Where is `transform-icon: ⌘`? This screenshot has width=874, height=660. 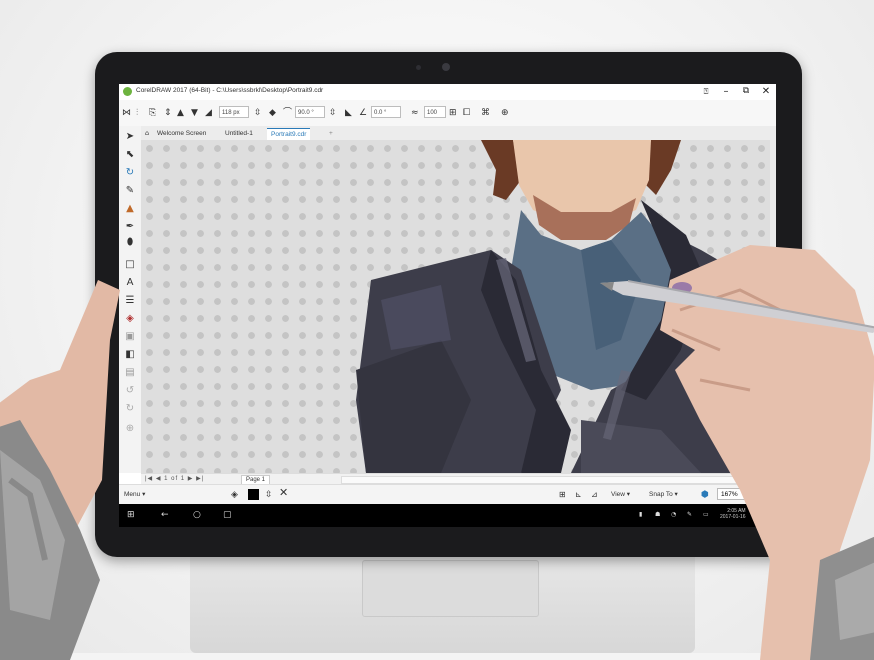 transform-icon: ⌘ is located at coordinates (485, 113).